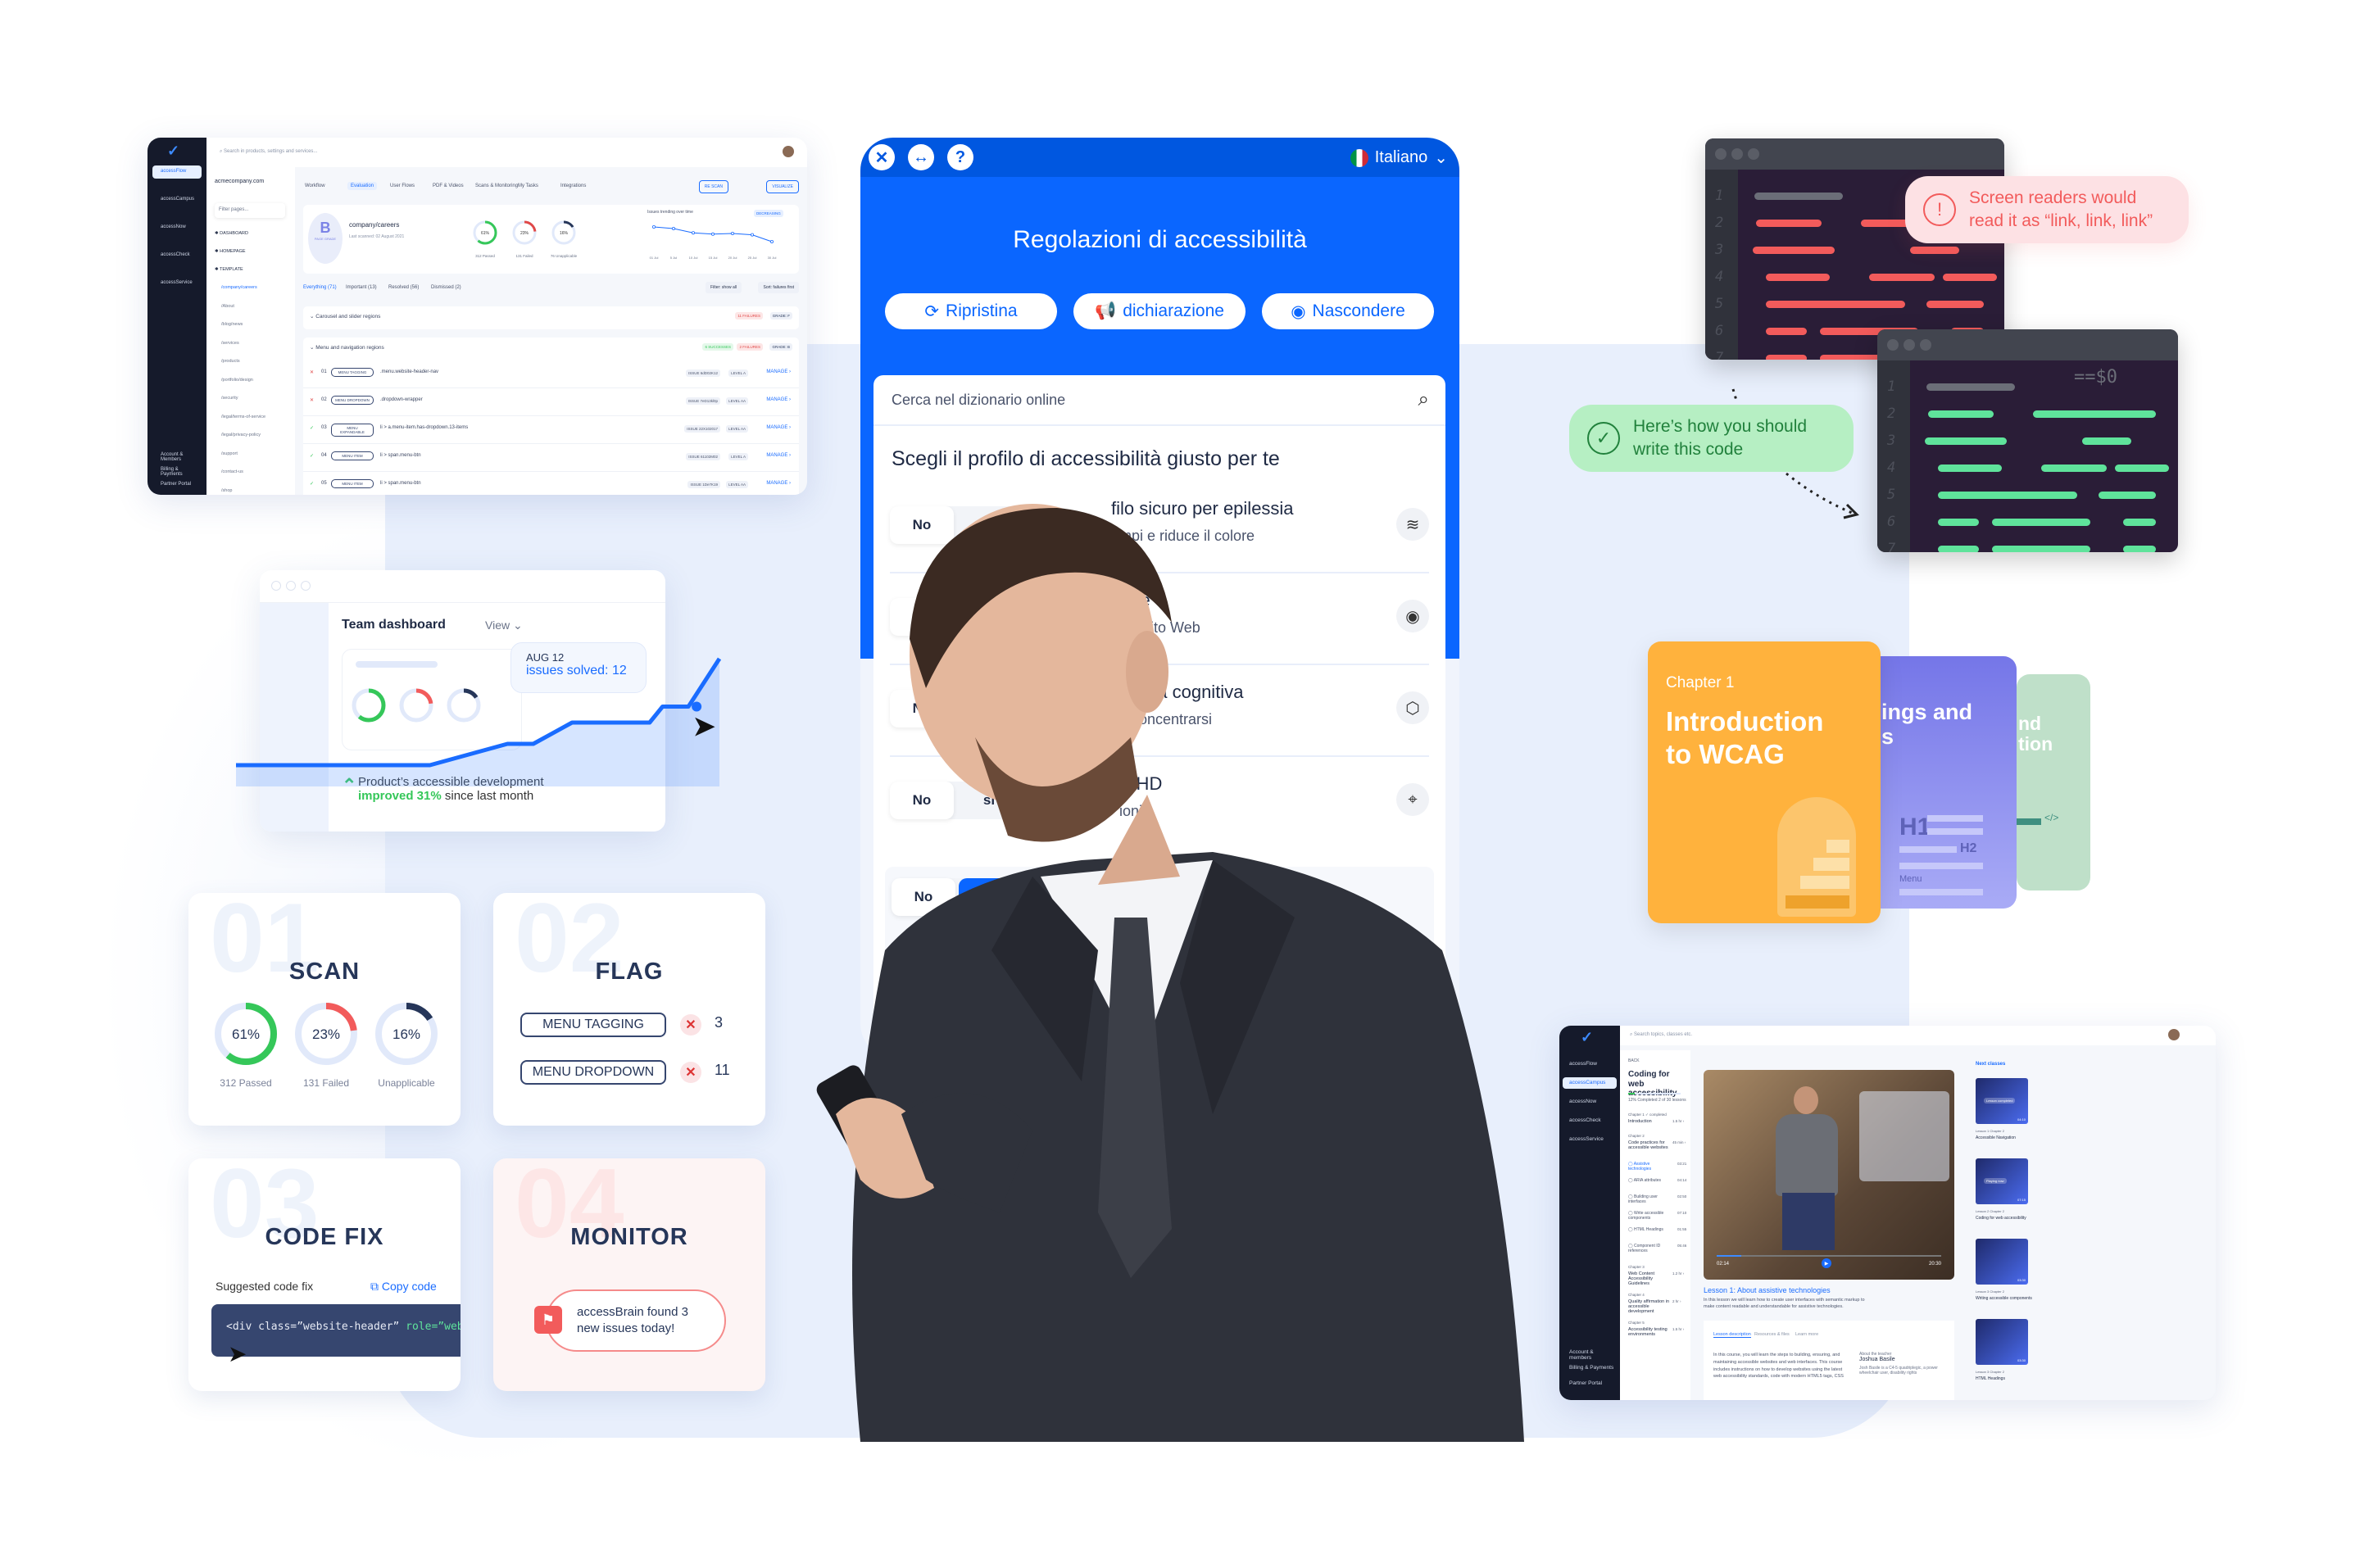 The image size is (2355, 1568). Describe the element at coordinates (1806, 1334) in the screenshot. I see `lesson-tab: Learn more` at that location.